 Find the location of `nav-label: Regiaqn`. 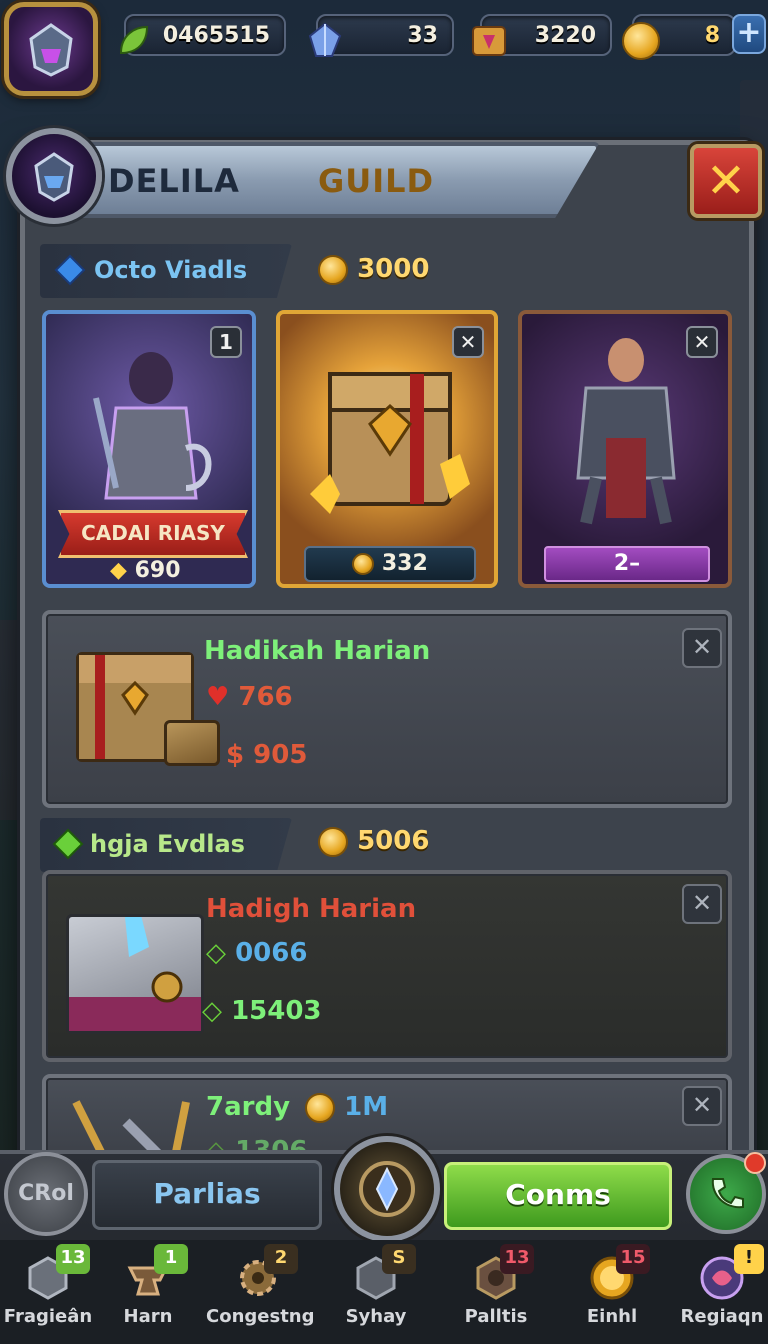

nav-label: Regiaqn is located at coordinates (722, 1316).